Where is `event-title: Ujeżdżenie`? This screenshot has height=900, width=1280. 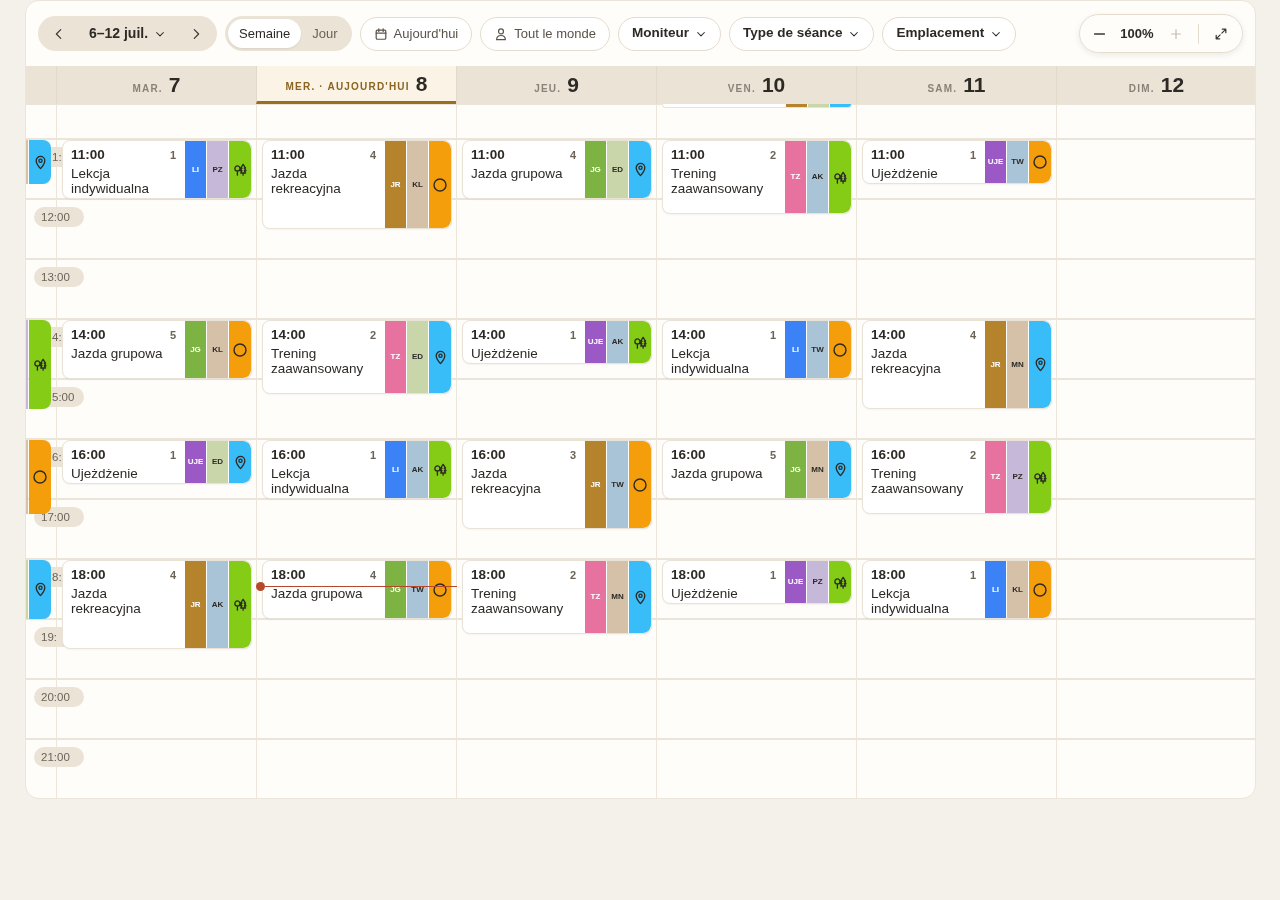
event-title: Ujeżdżenie is located at coordinates (705, 594).